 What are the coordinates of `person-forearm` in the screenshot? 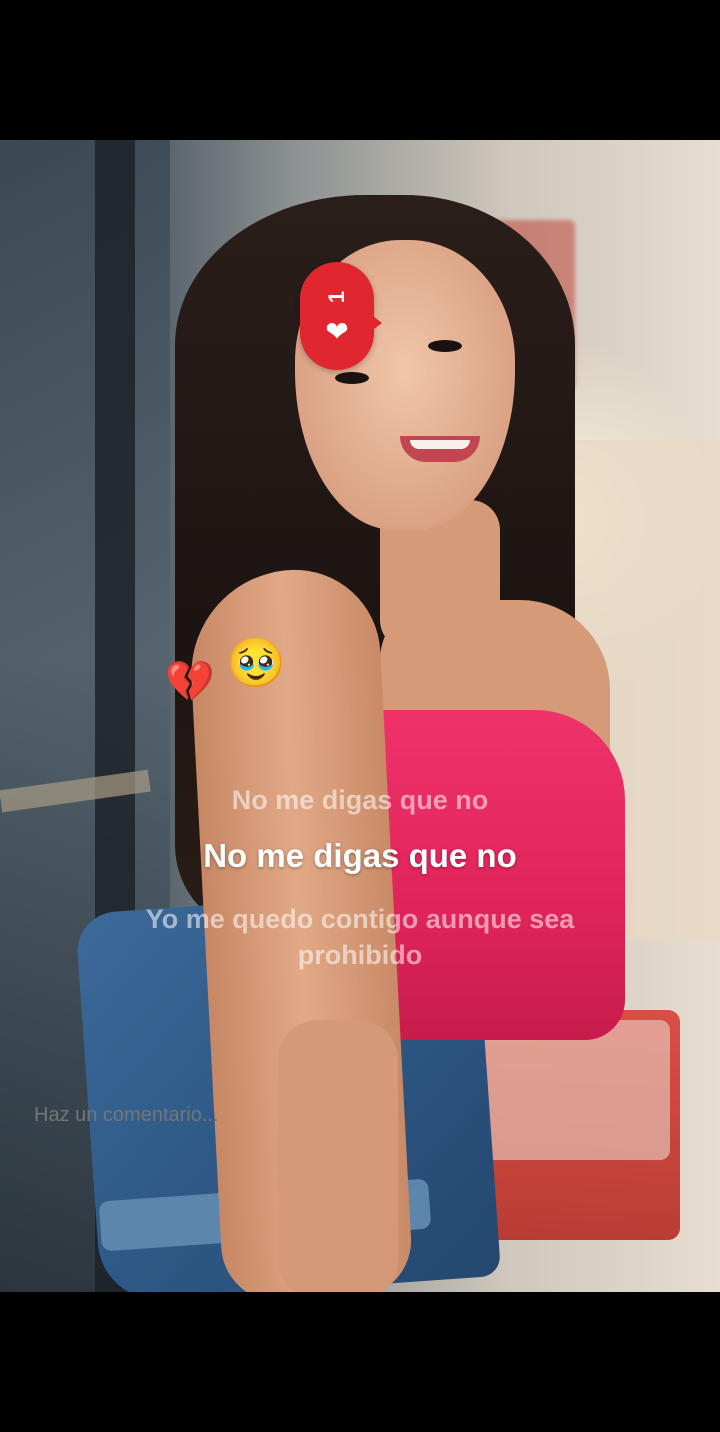 It's located at (338, 1156).